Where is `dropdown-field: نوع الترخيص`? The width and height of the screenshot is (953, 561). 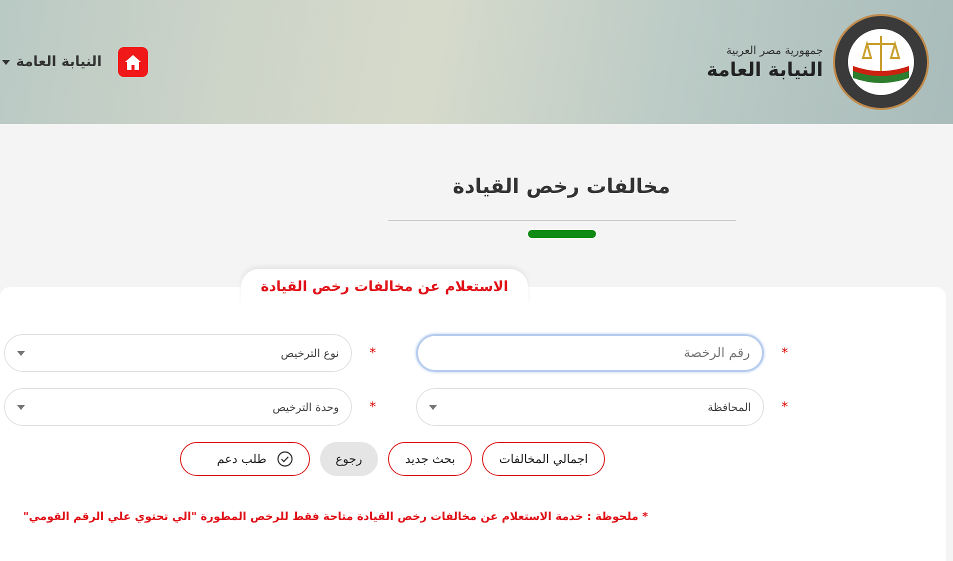 dropdown-field: نوع الترخيص is located at coordinates (178, 353).